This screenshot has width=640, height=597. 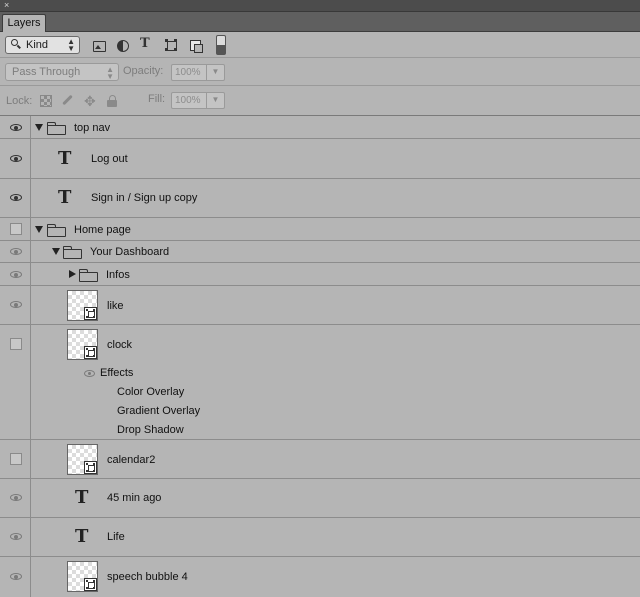 I want to click on blend-mode-value: Pass Through, so click(x=46, y=72).